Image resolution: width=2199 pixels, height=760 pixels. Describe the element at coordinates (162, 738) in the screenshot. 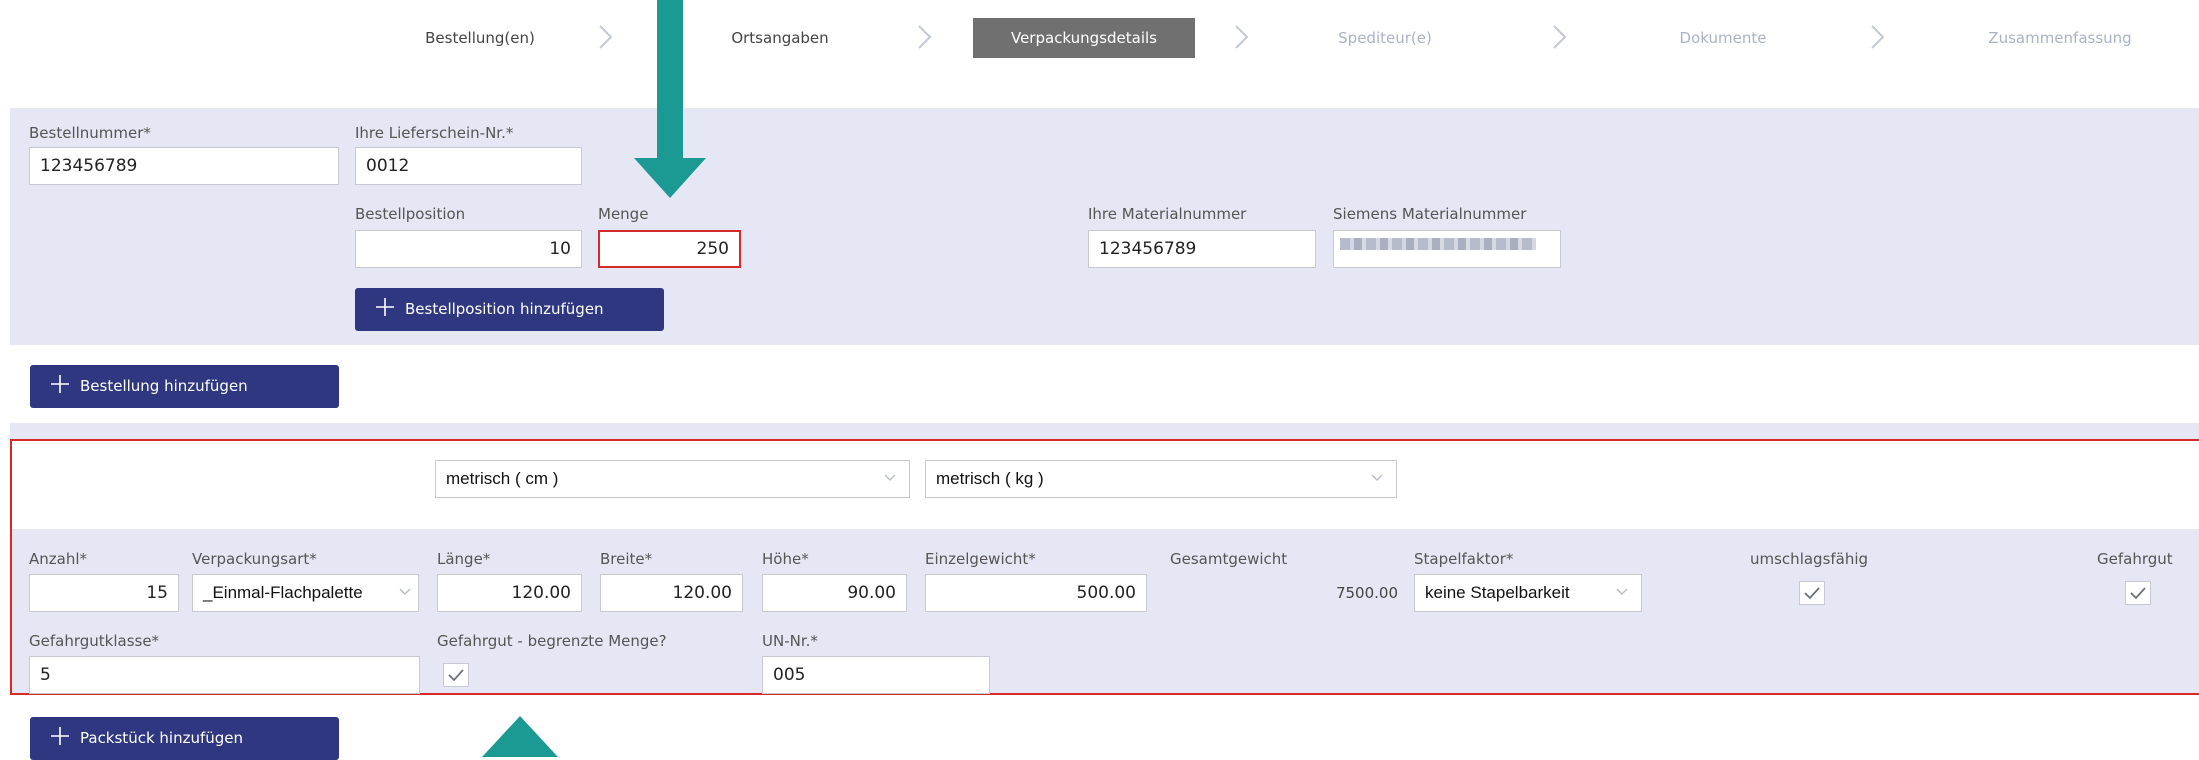

I see `add-package-label: Packstück hinzufügen` at that location.